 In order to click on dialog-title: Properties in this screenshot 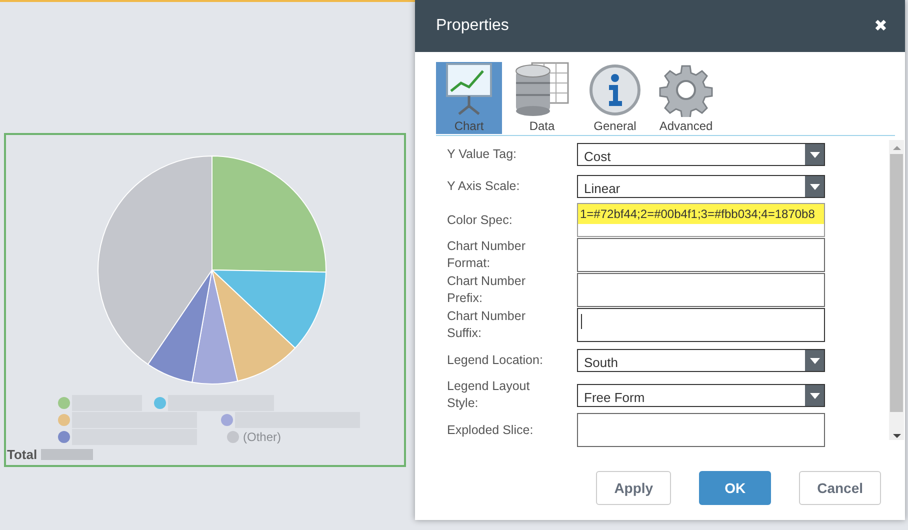, I will do `click(472, 26)`.